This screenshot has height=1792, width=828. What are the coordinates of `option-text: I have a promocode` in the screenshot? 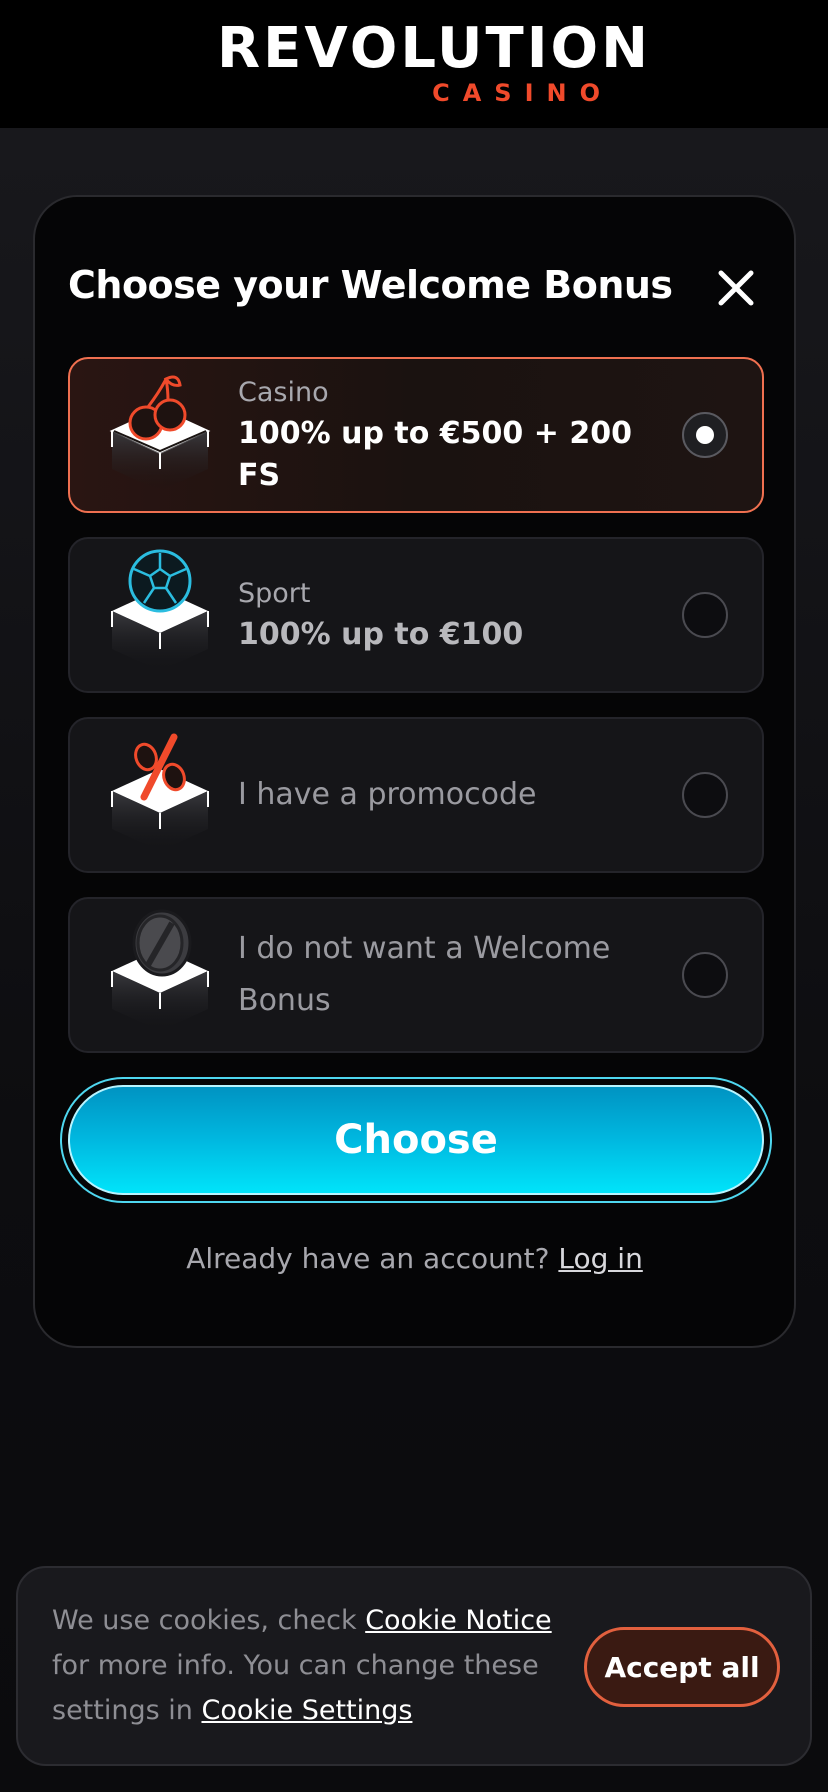 It's located at (448, 795).